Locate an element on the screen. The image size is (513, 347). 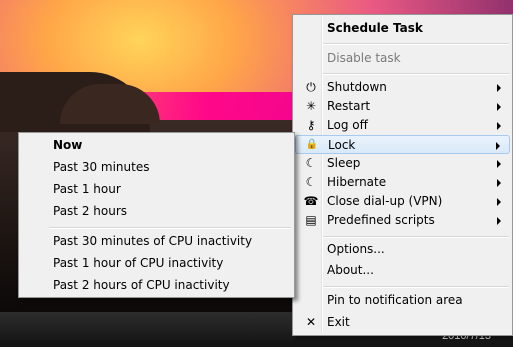
menu-item-label: Close dial-up (VPN) is located at coordinates (385, 201).